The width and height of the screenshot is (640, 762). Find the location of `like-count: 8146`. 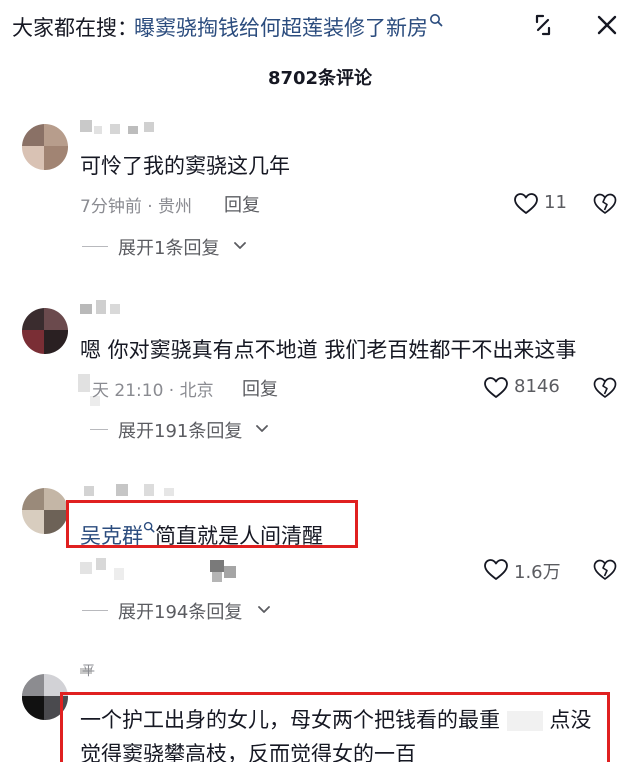

like-count: 8146 is located at coordinates (537, 386).